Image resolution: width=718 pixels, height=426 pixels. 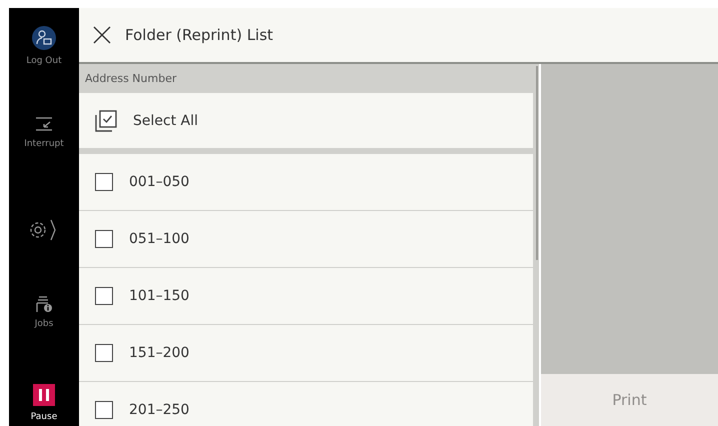 I want to click on row-label: 101–150, so click(x=159, y=296).